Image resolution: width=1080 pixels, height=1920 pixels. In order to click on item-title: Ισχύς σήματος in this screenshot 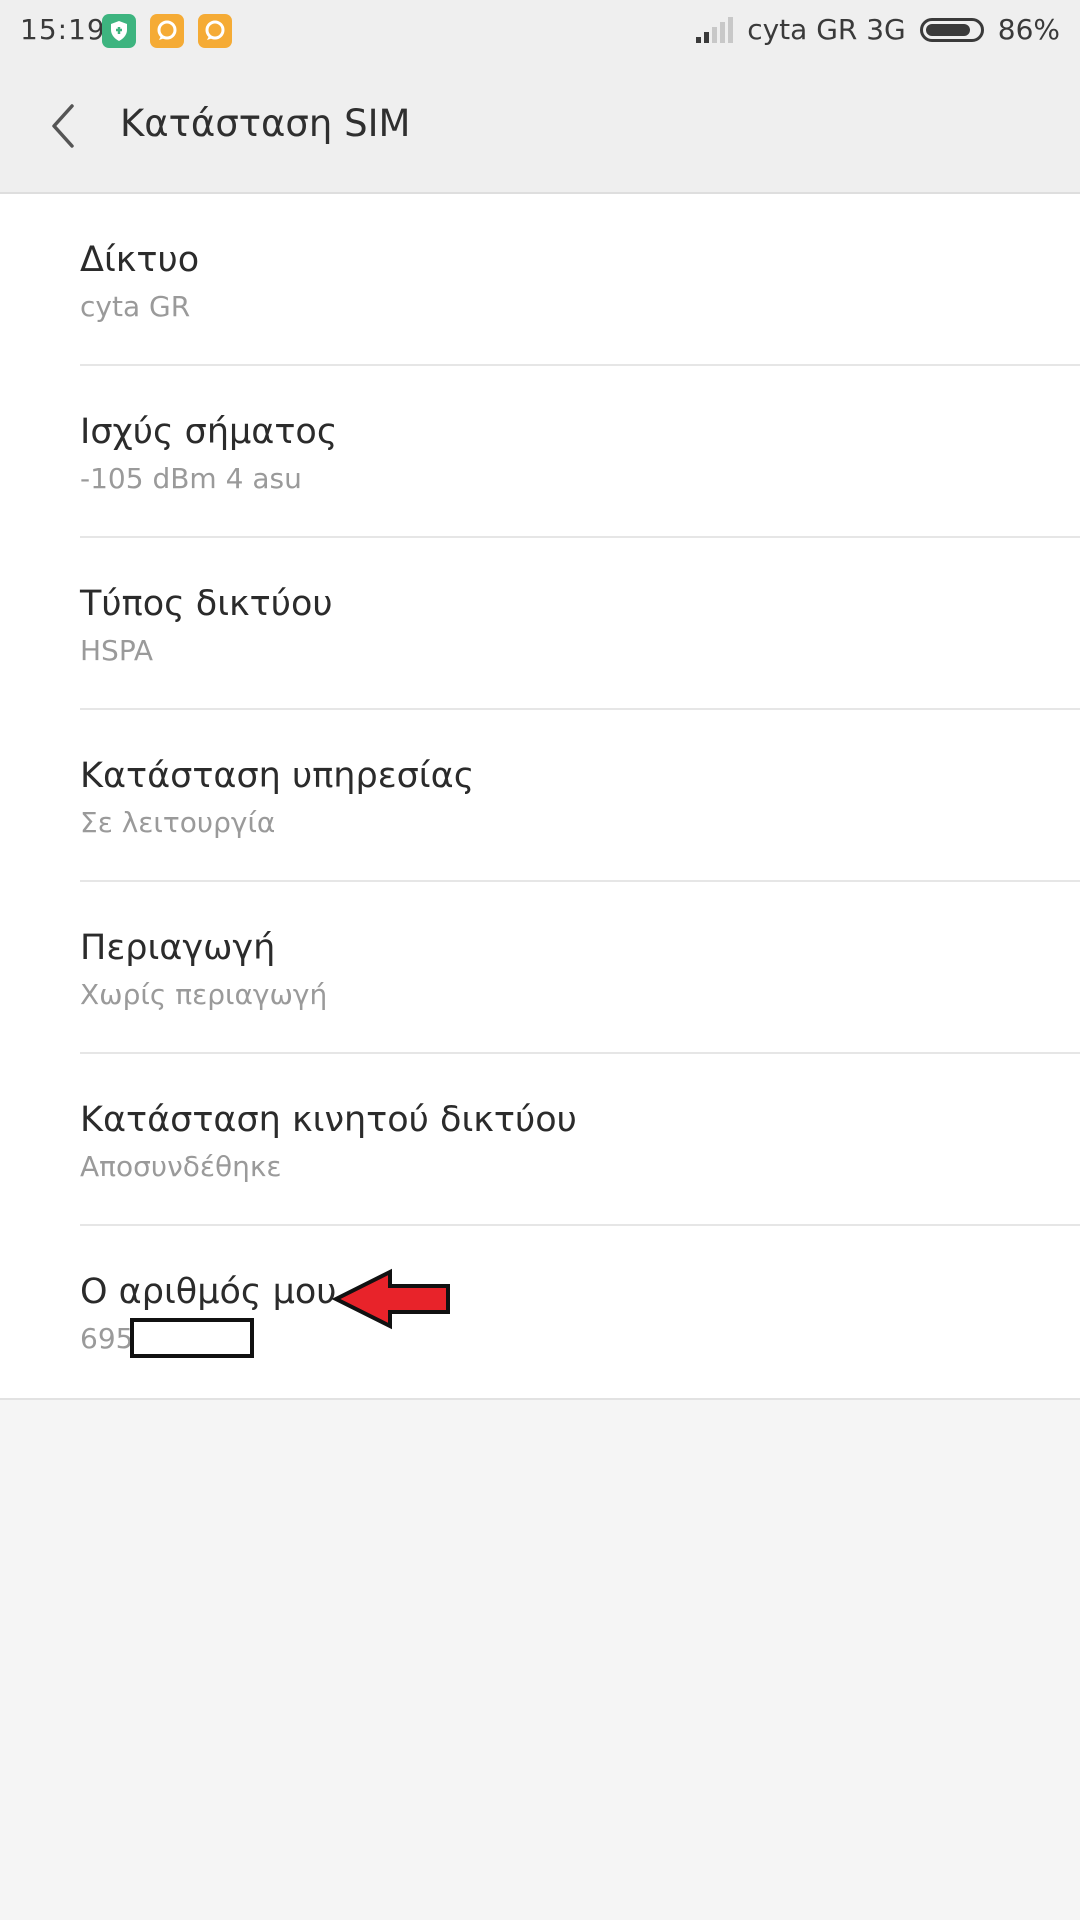, I will do `click(209, 432)`.